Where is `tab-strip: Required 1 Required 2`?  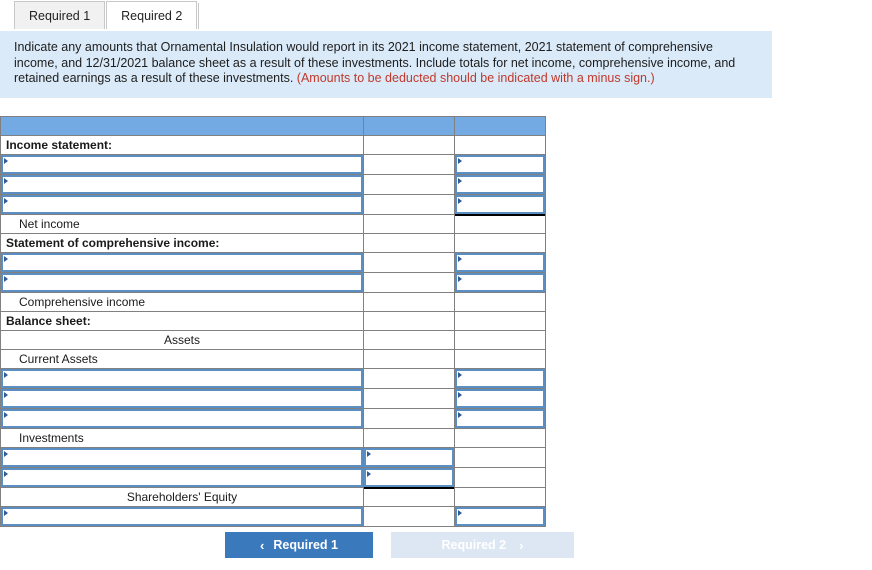
tab-strip: Required 1 Required 2 is located at coordinates (436, 14).